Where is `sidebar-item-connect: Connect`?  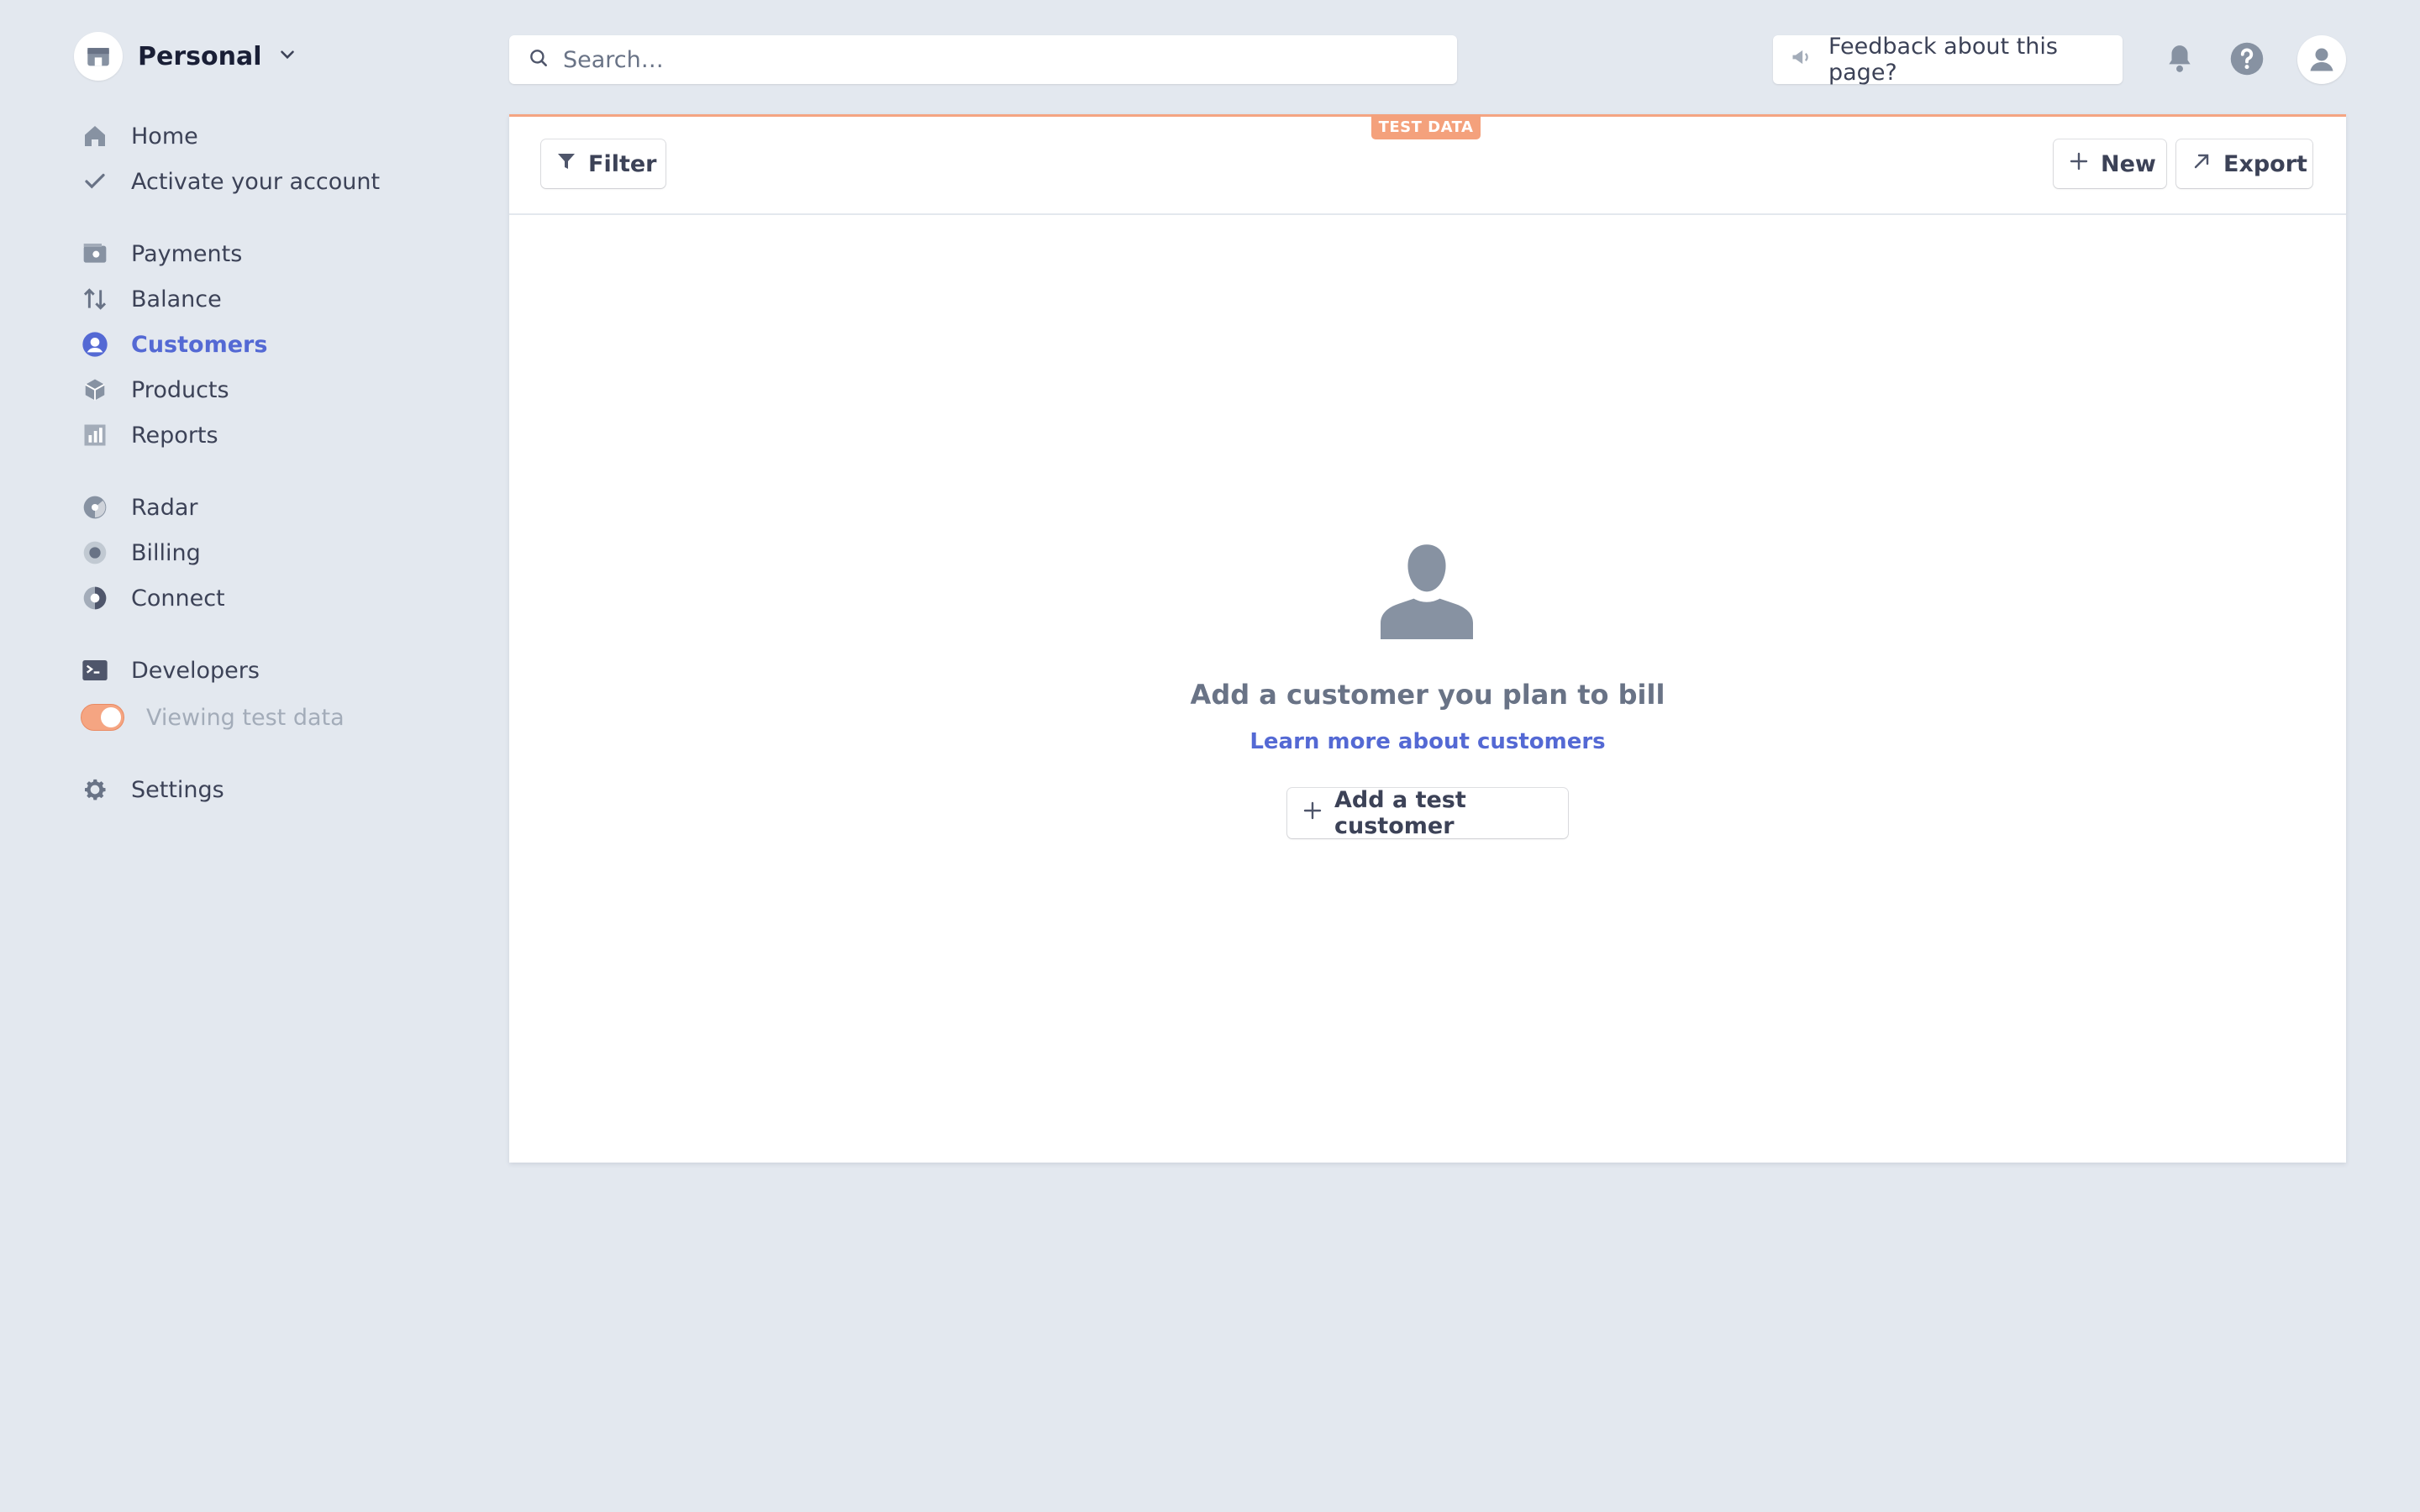
sidebar-item-connect: Connect is located at coordinates (153, 598).